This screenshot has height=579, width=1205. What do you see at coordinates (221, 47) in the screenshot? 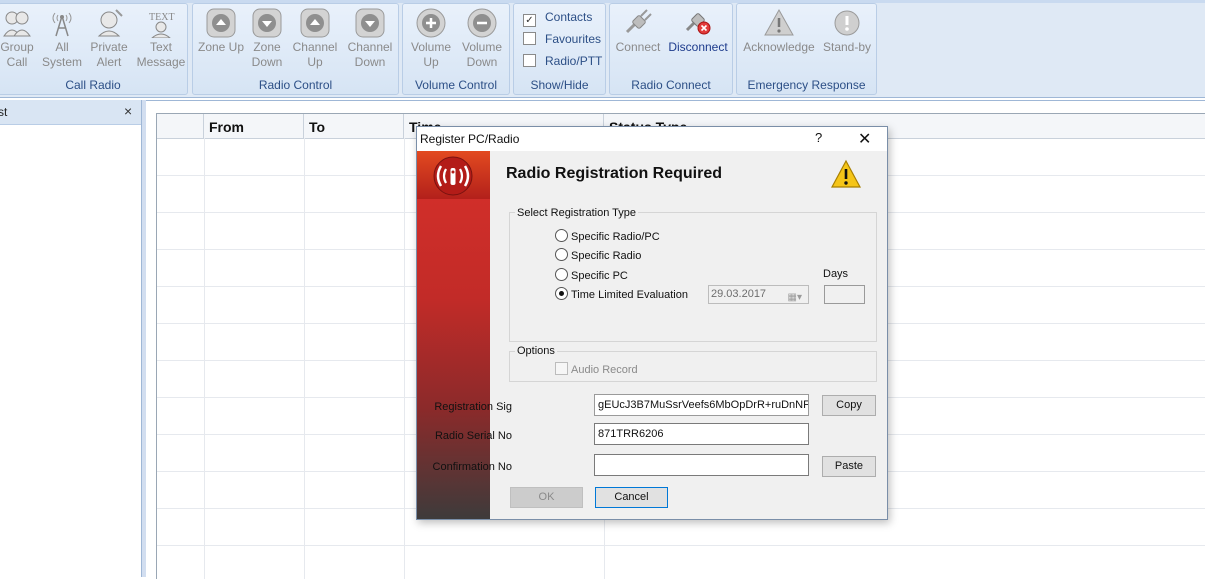
I see `zone-up-label: Zone Up` at bounding box center [221, 47].